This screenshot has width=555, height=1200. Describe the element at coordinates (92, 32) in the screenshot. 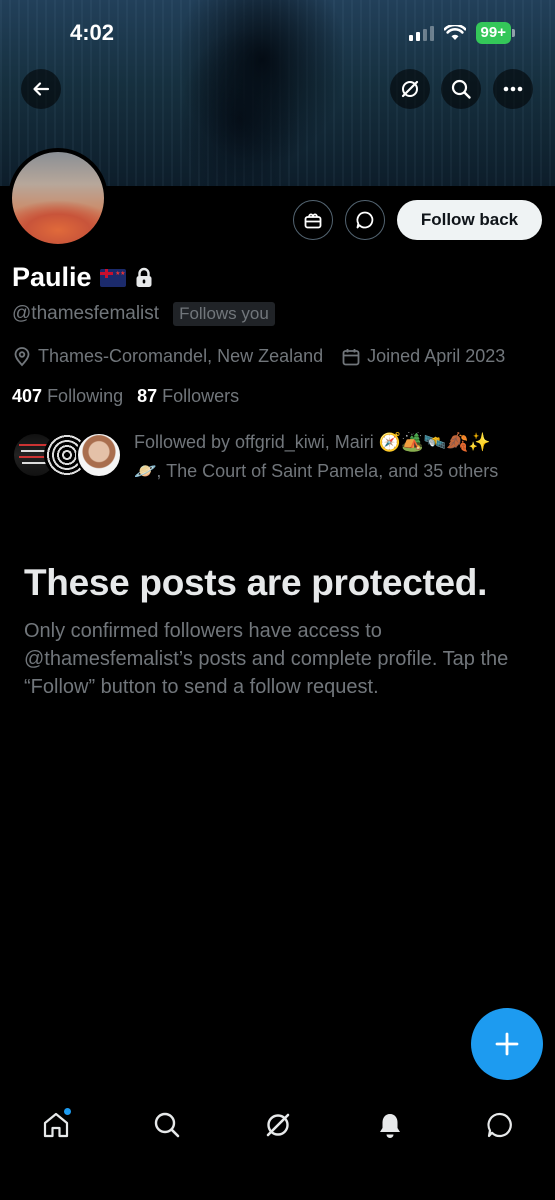

I see `status-time: 4:02` at that location.